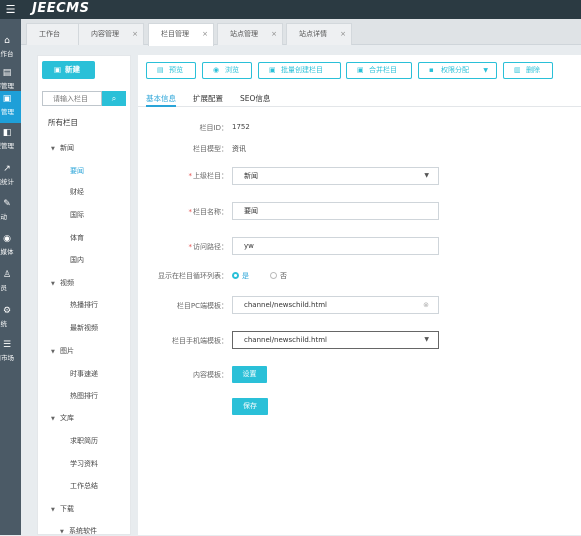 The width and height of the screenshot is (581, 536). I want to click on brand-logo: JEECMS, so click(61, 8).